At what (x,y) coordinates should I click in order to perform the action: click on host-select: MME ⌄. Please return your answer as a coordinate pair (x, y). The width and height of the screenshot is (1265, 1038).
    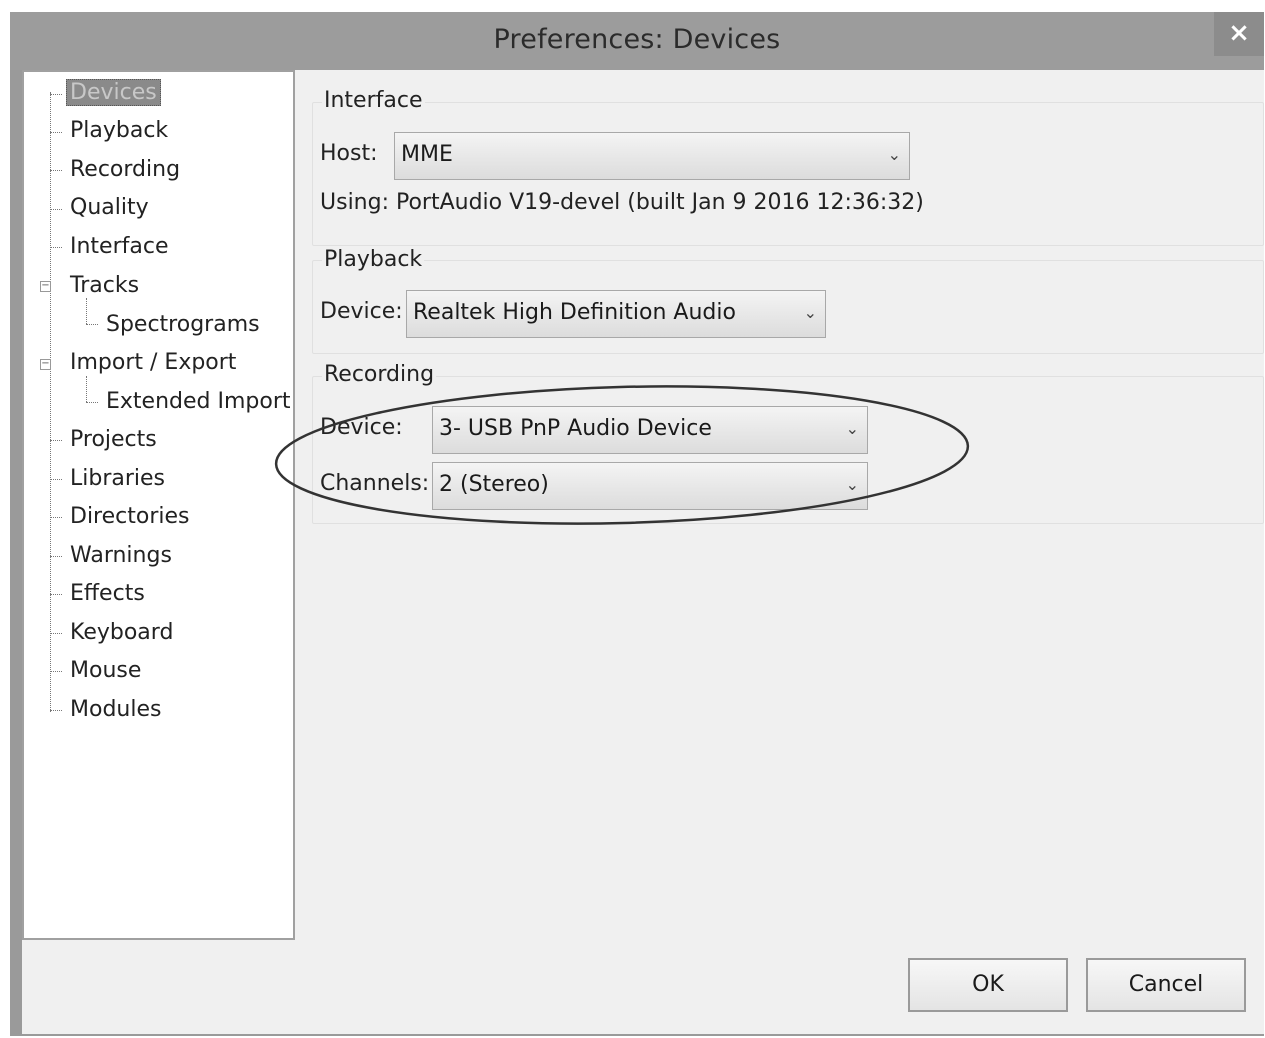
    Looking at the image, I should click on (652, 156).